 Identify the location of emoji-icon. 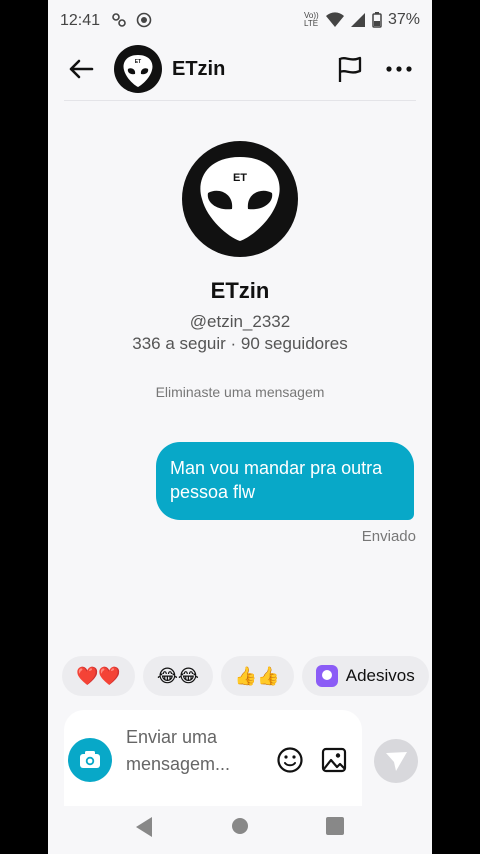
(290, 760).